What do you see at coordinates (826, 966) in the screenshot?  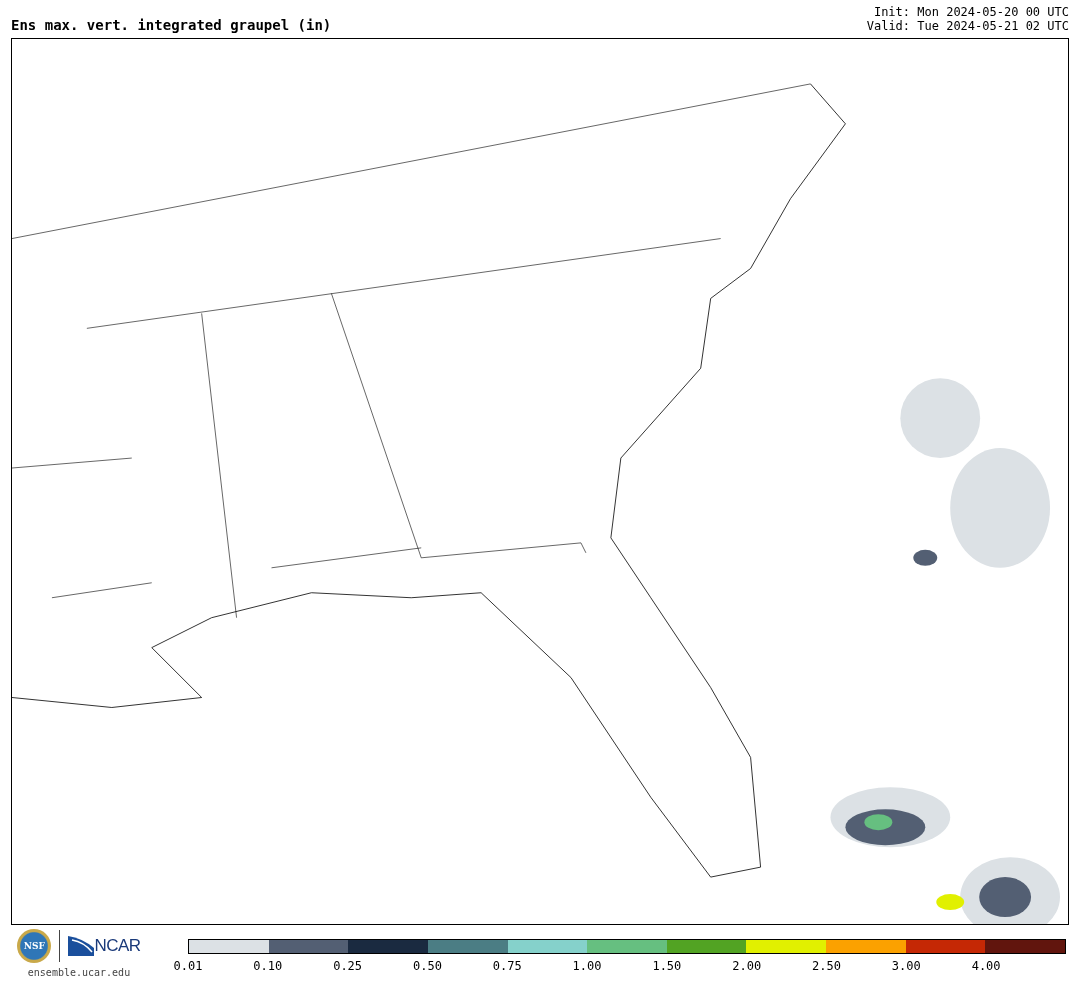 I see `scale-label: 2.50` at bounding box center [826, 966].